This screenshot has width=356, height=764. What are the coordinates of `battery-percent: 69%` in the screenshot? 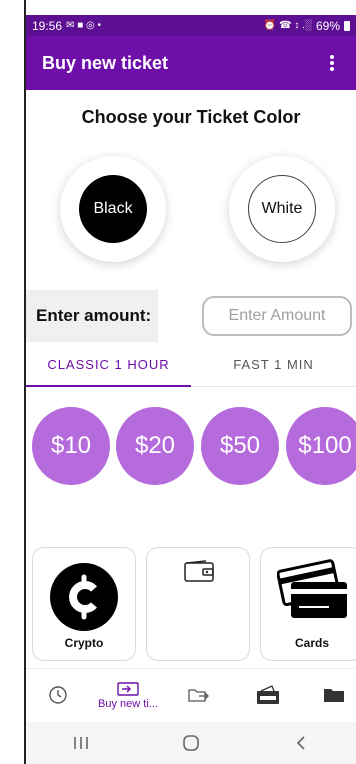 It's located at (327, 25).